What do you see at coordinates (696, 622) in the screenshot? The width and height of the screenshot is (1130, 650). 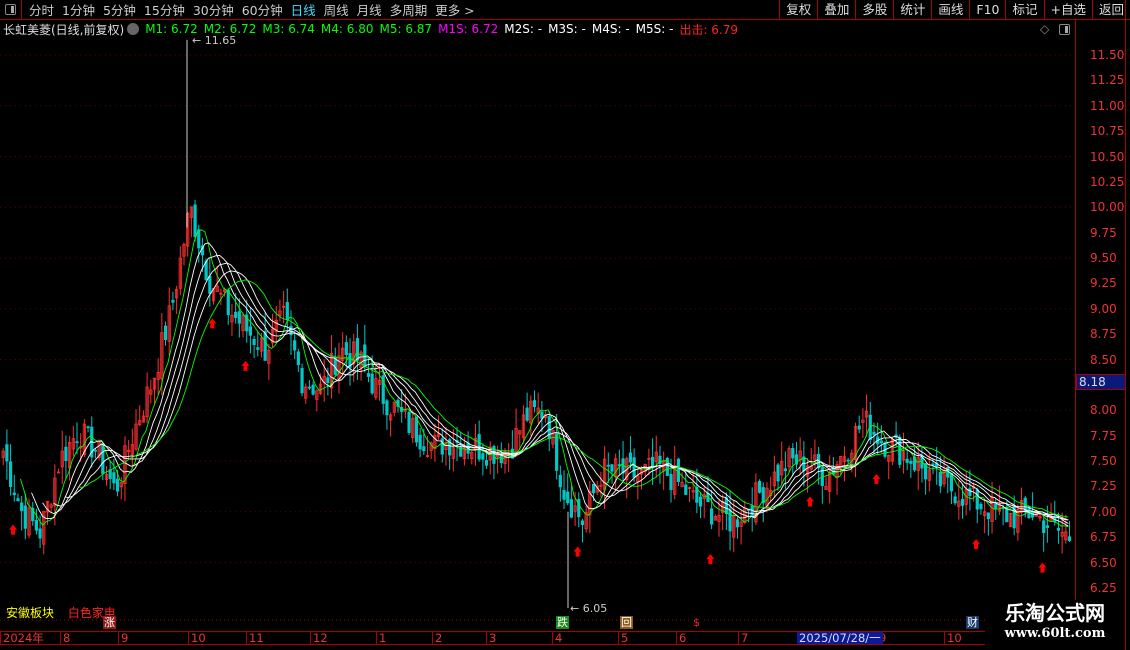 I see `event-marker: $` at bounding box center [696, 622].